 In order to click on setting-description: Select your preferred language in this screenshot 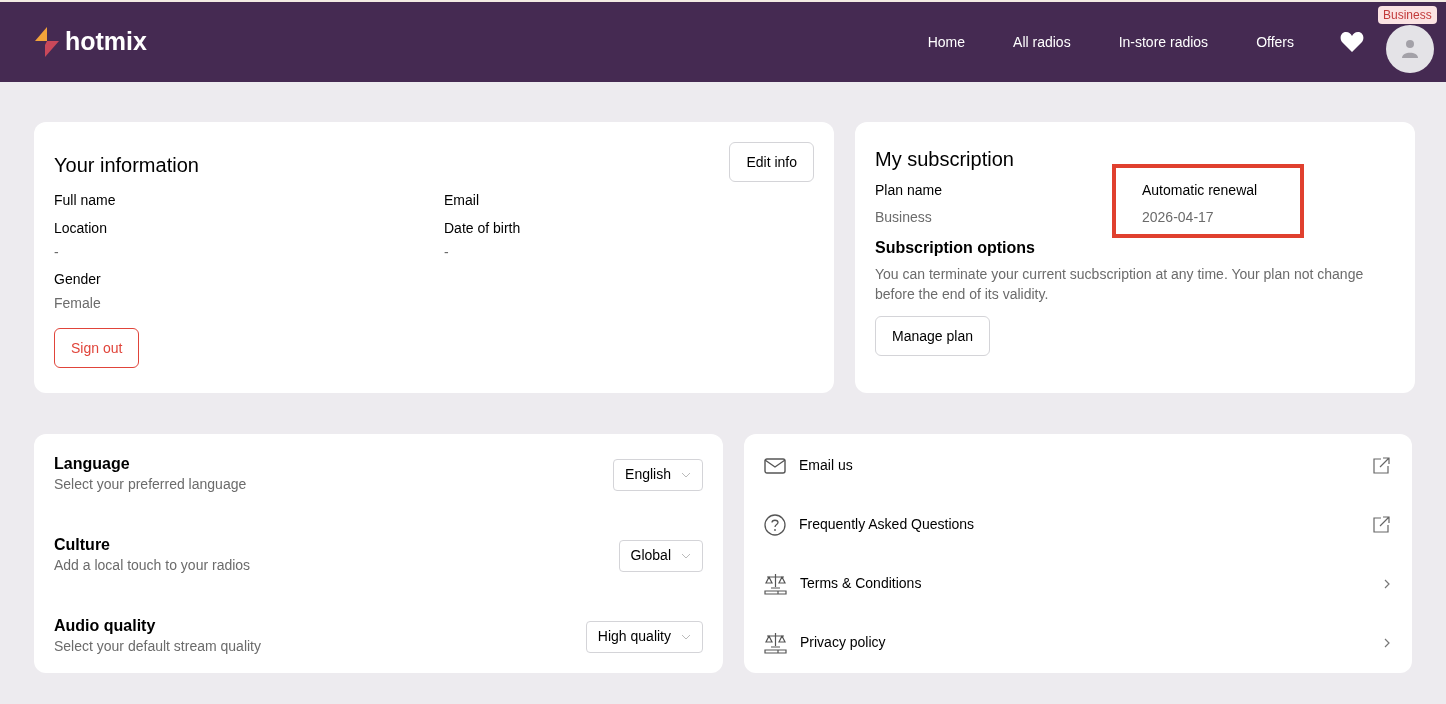, I will do `click(150, 484)`.